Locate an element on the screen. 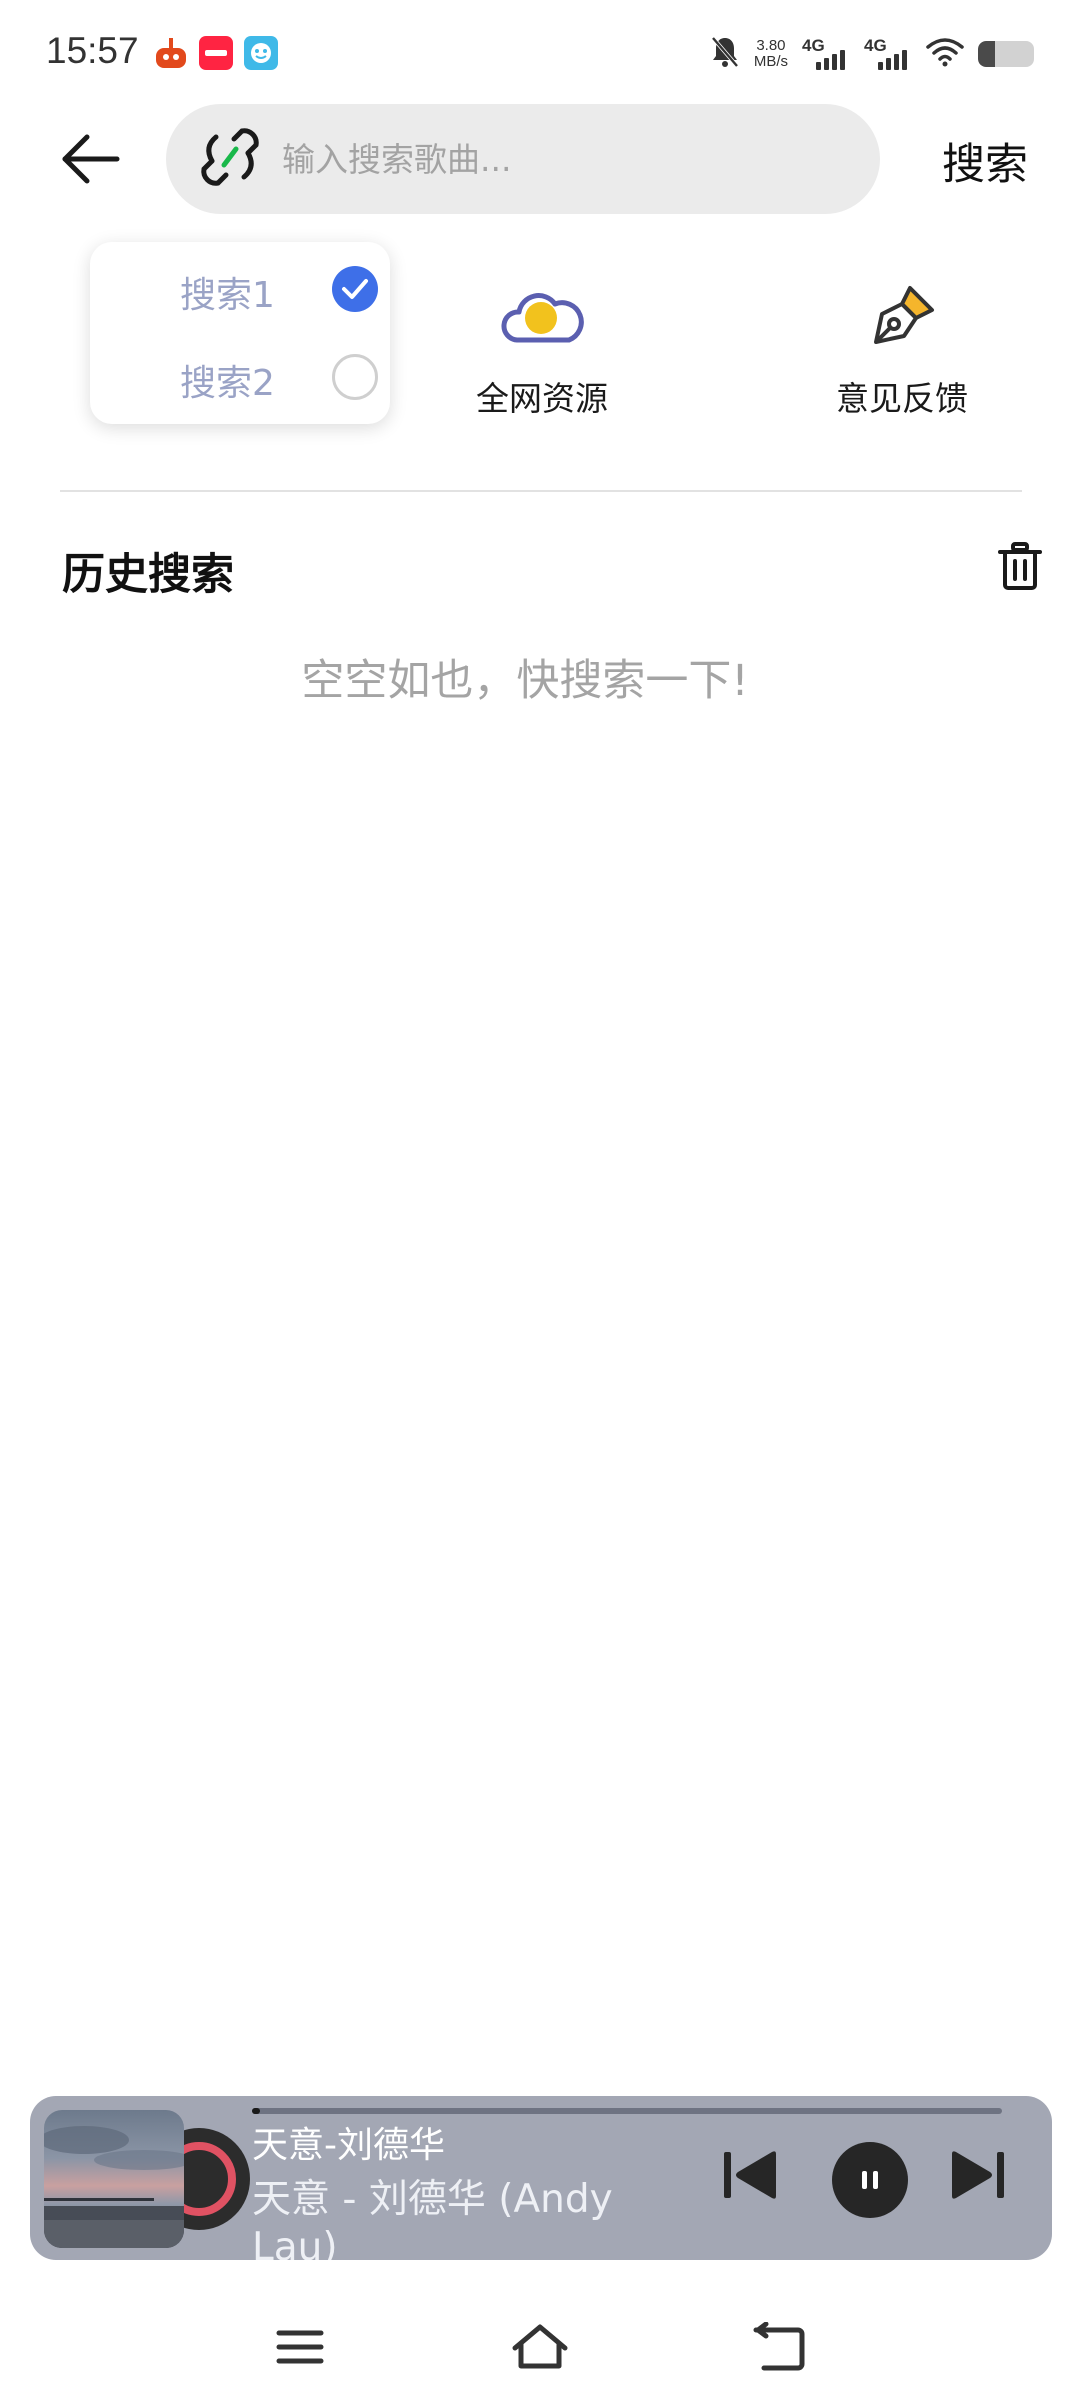 Image resolution: width=1080 pixels, height=2400 pixels. recent-apps-button is located at coordinates (300, 2347).